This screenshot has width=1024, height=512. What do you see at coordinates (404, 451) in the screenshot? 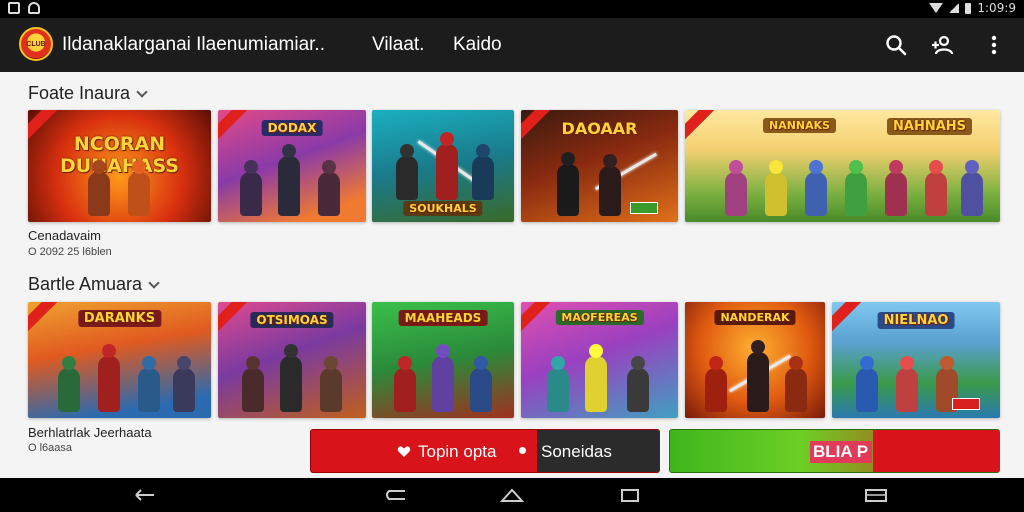
I see `heart-icon` at bounding box center [404, 451].